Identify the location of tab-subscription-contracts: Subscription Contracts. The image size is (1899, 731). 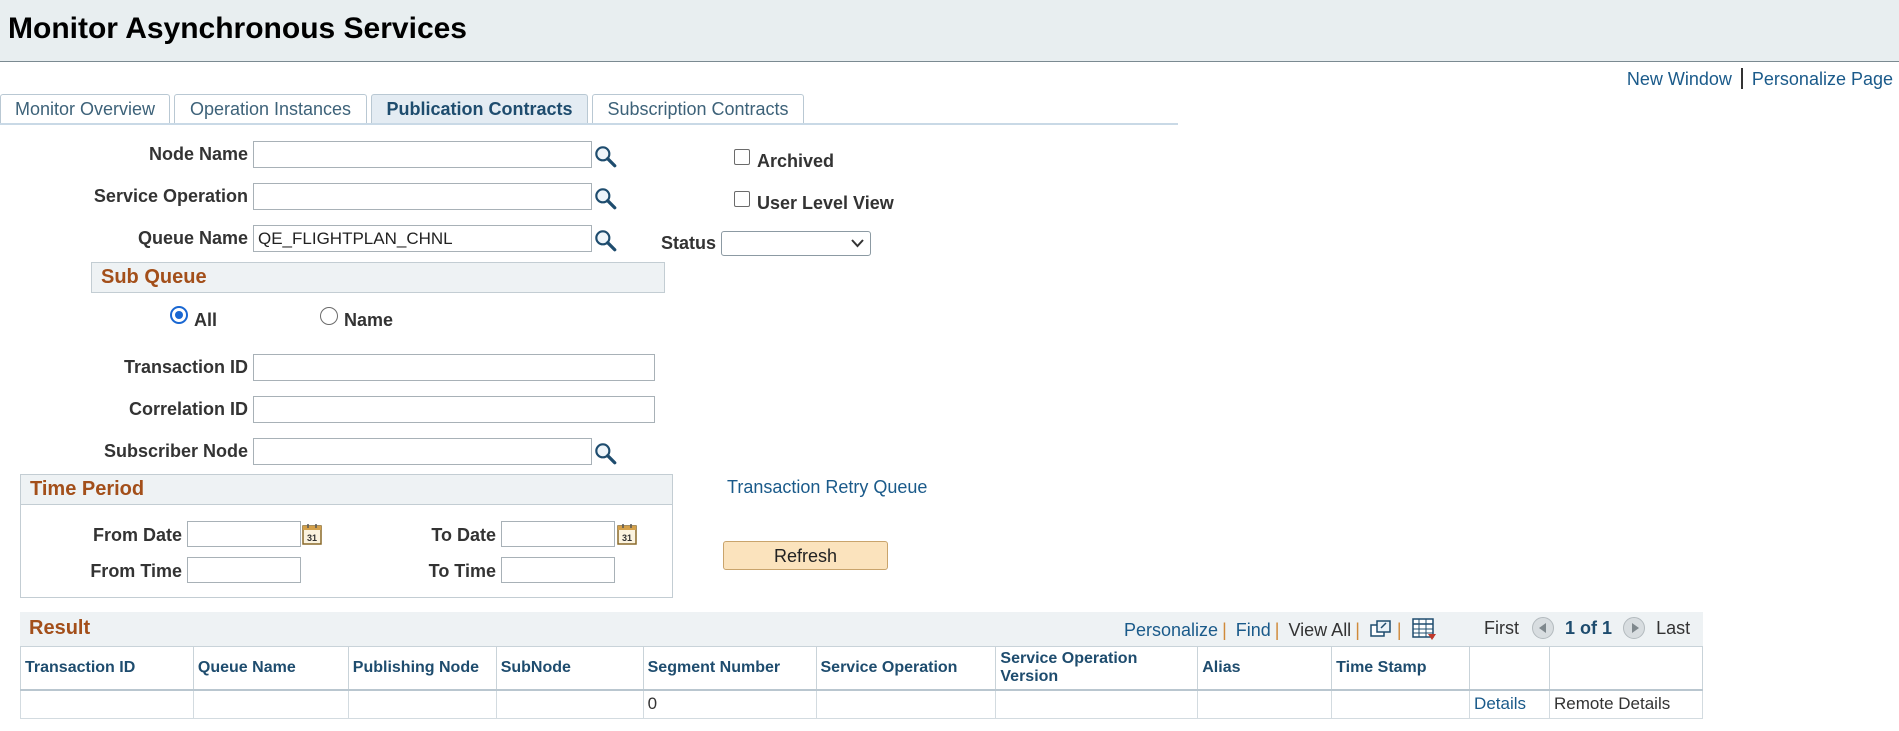
(698, 109).